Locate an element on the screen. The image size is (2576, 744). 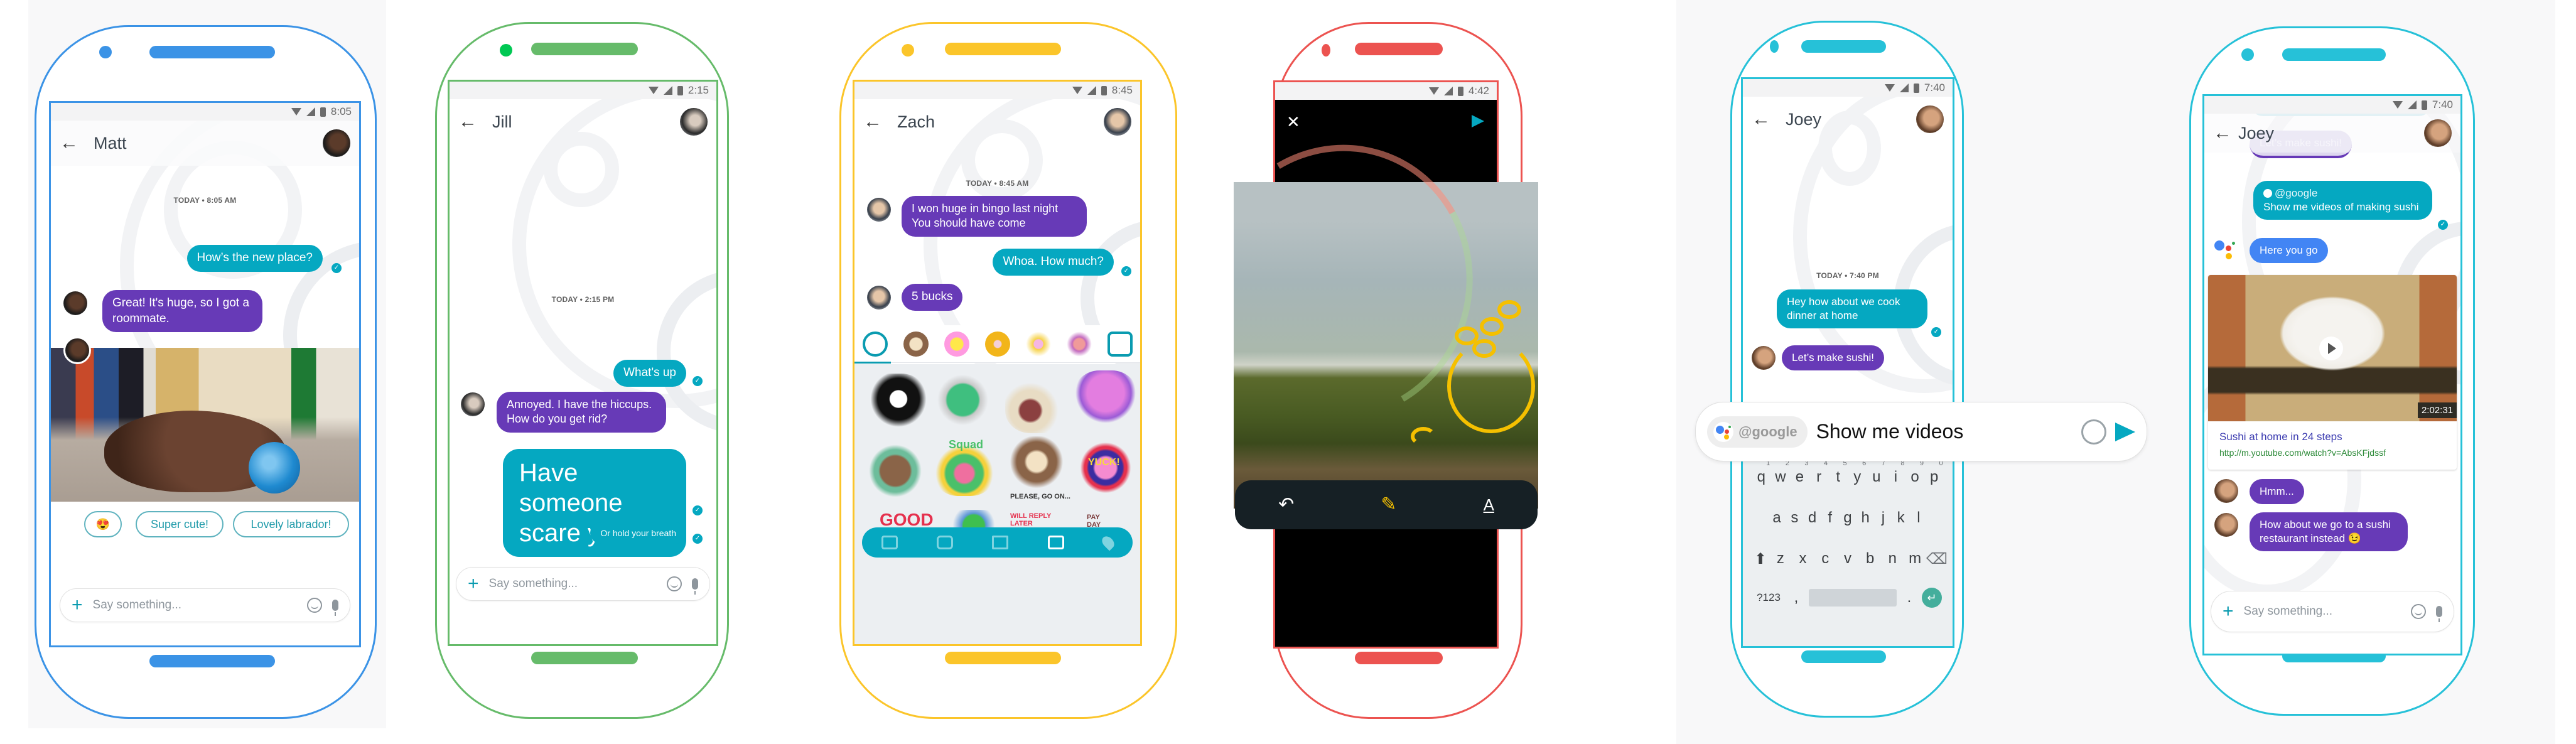
key-e: e3 is located at coordinates (1800, 473).